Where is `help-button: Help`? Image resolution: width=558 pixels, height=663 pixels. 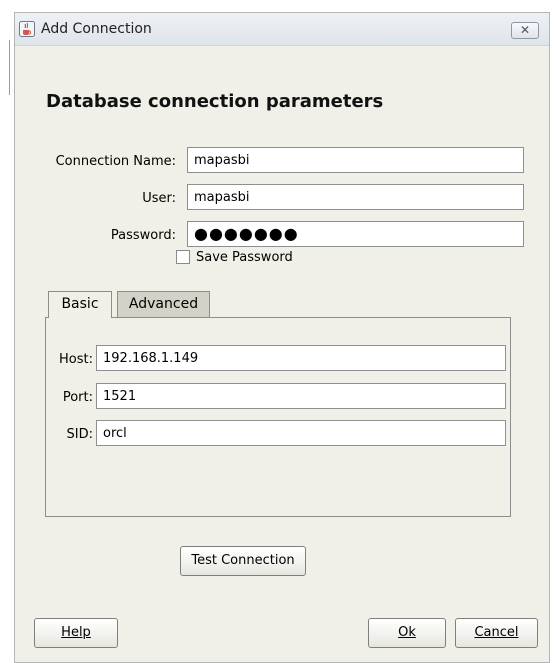
help-button: Help is located at coordinates (76, 633).